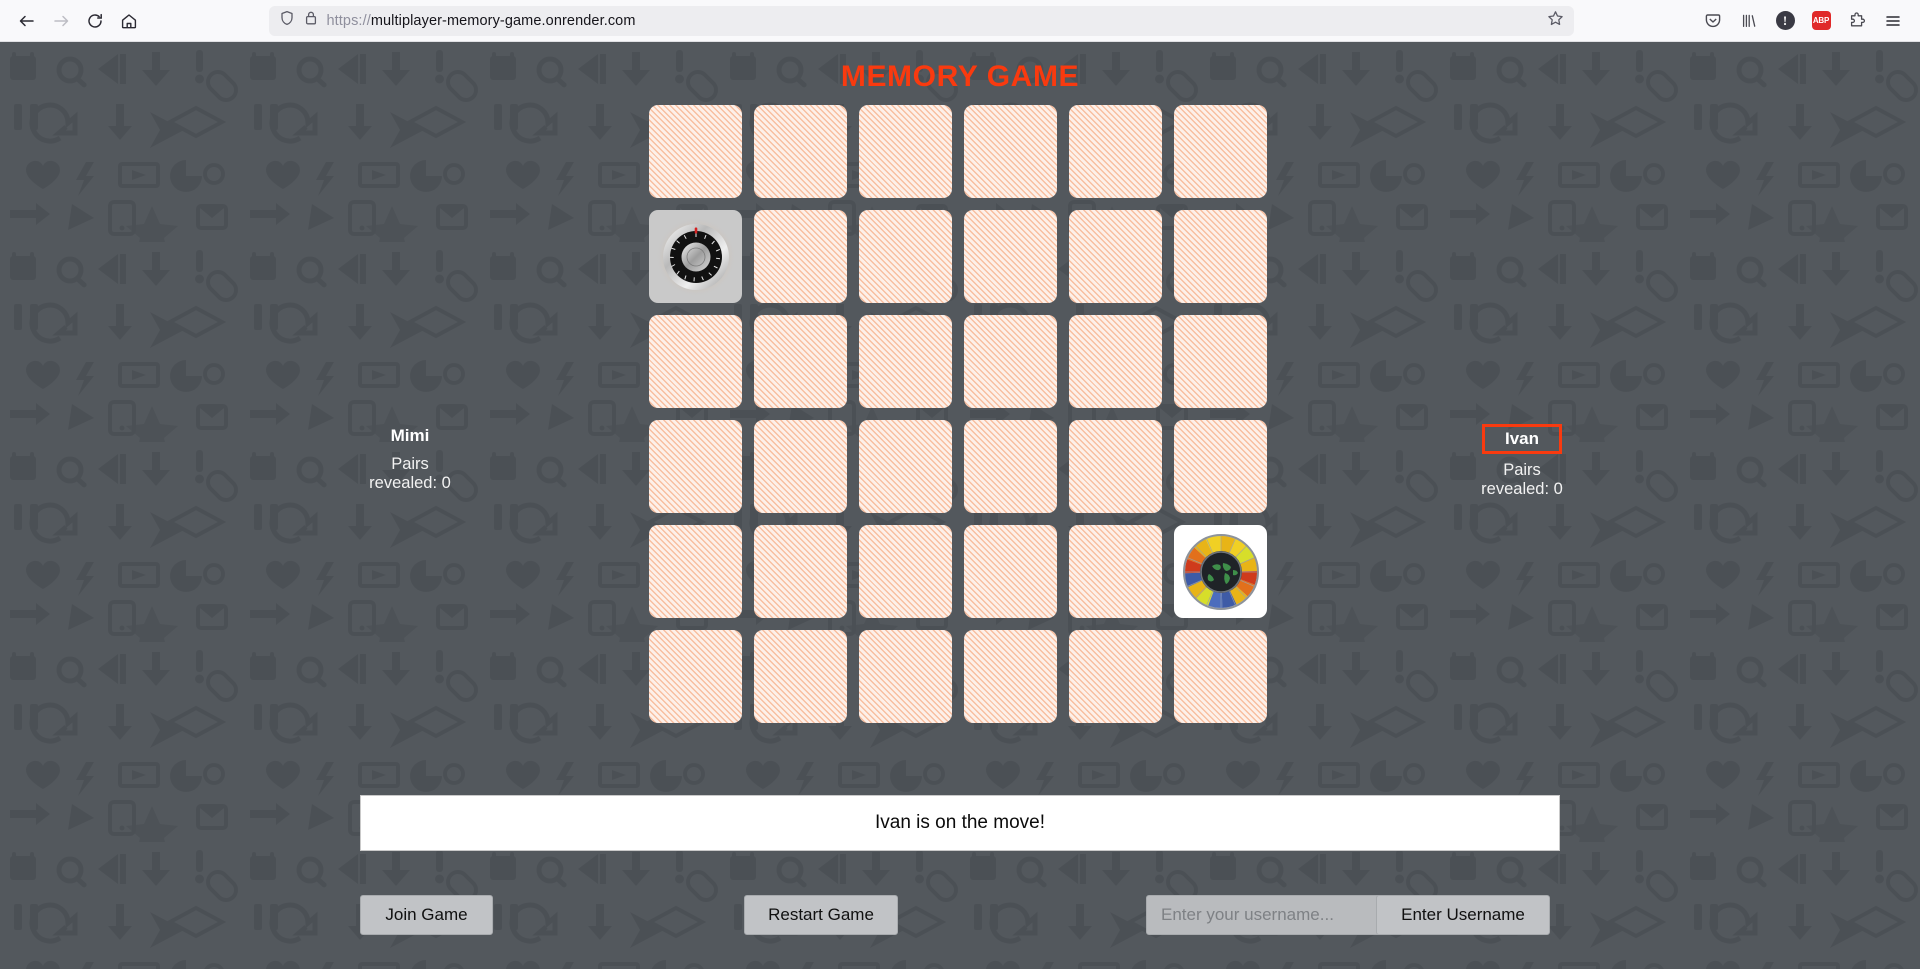 The height and width of the screenshot is (969, 1920). I want to click on enter-username-button: Enter Username, so click(1463, 915).